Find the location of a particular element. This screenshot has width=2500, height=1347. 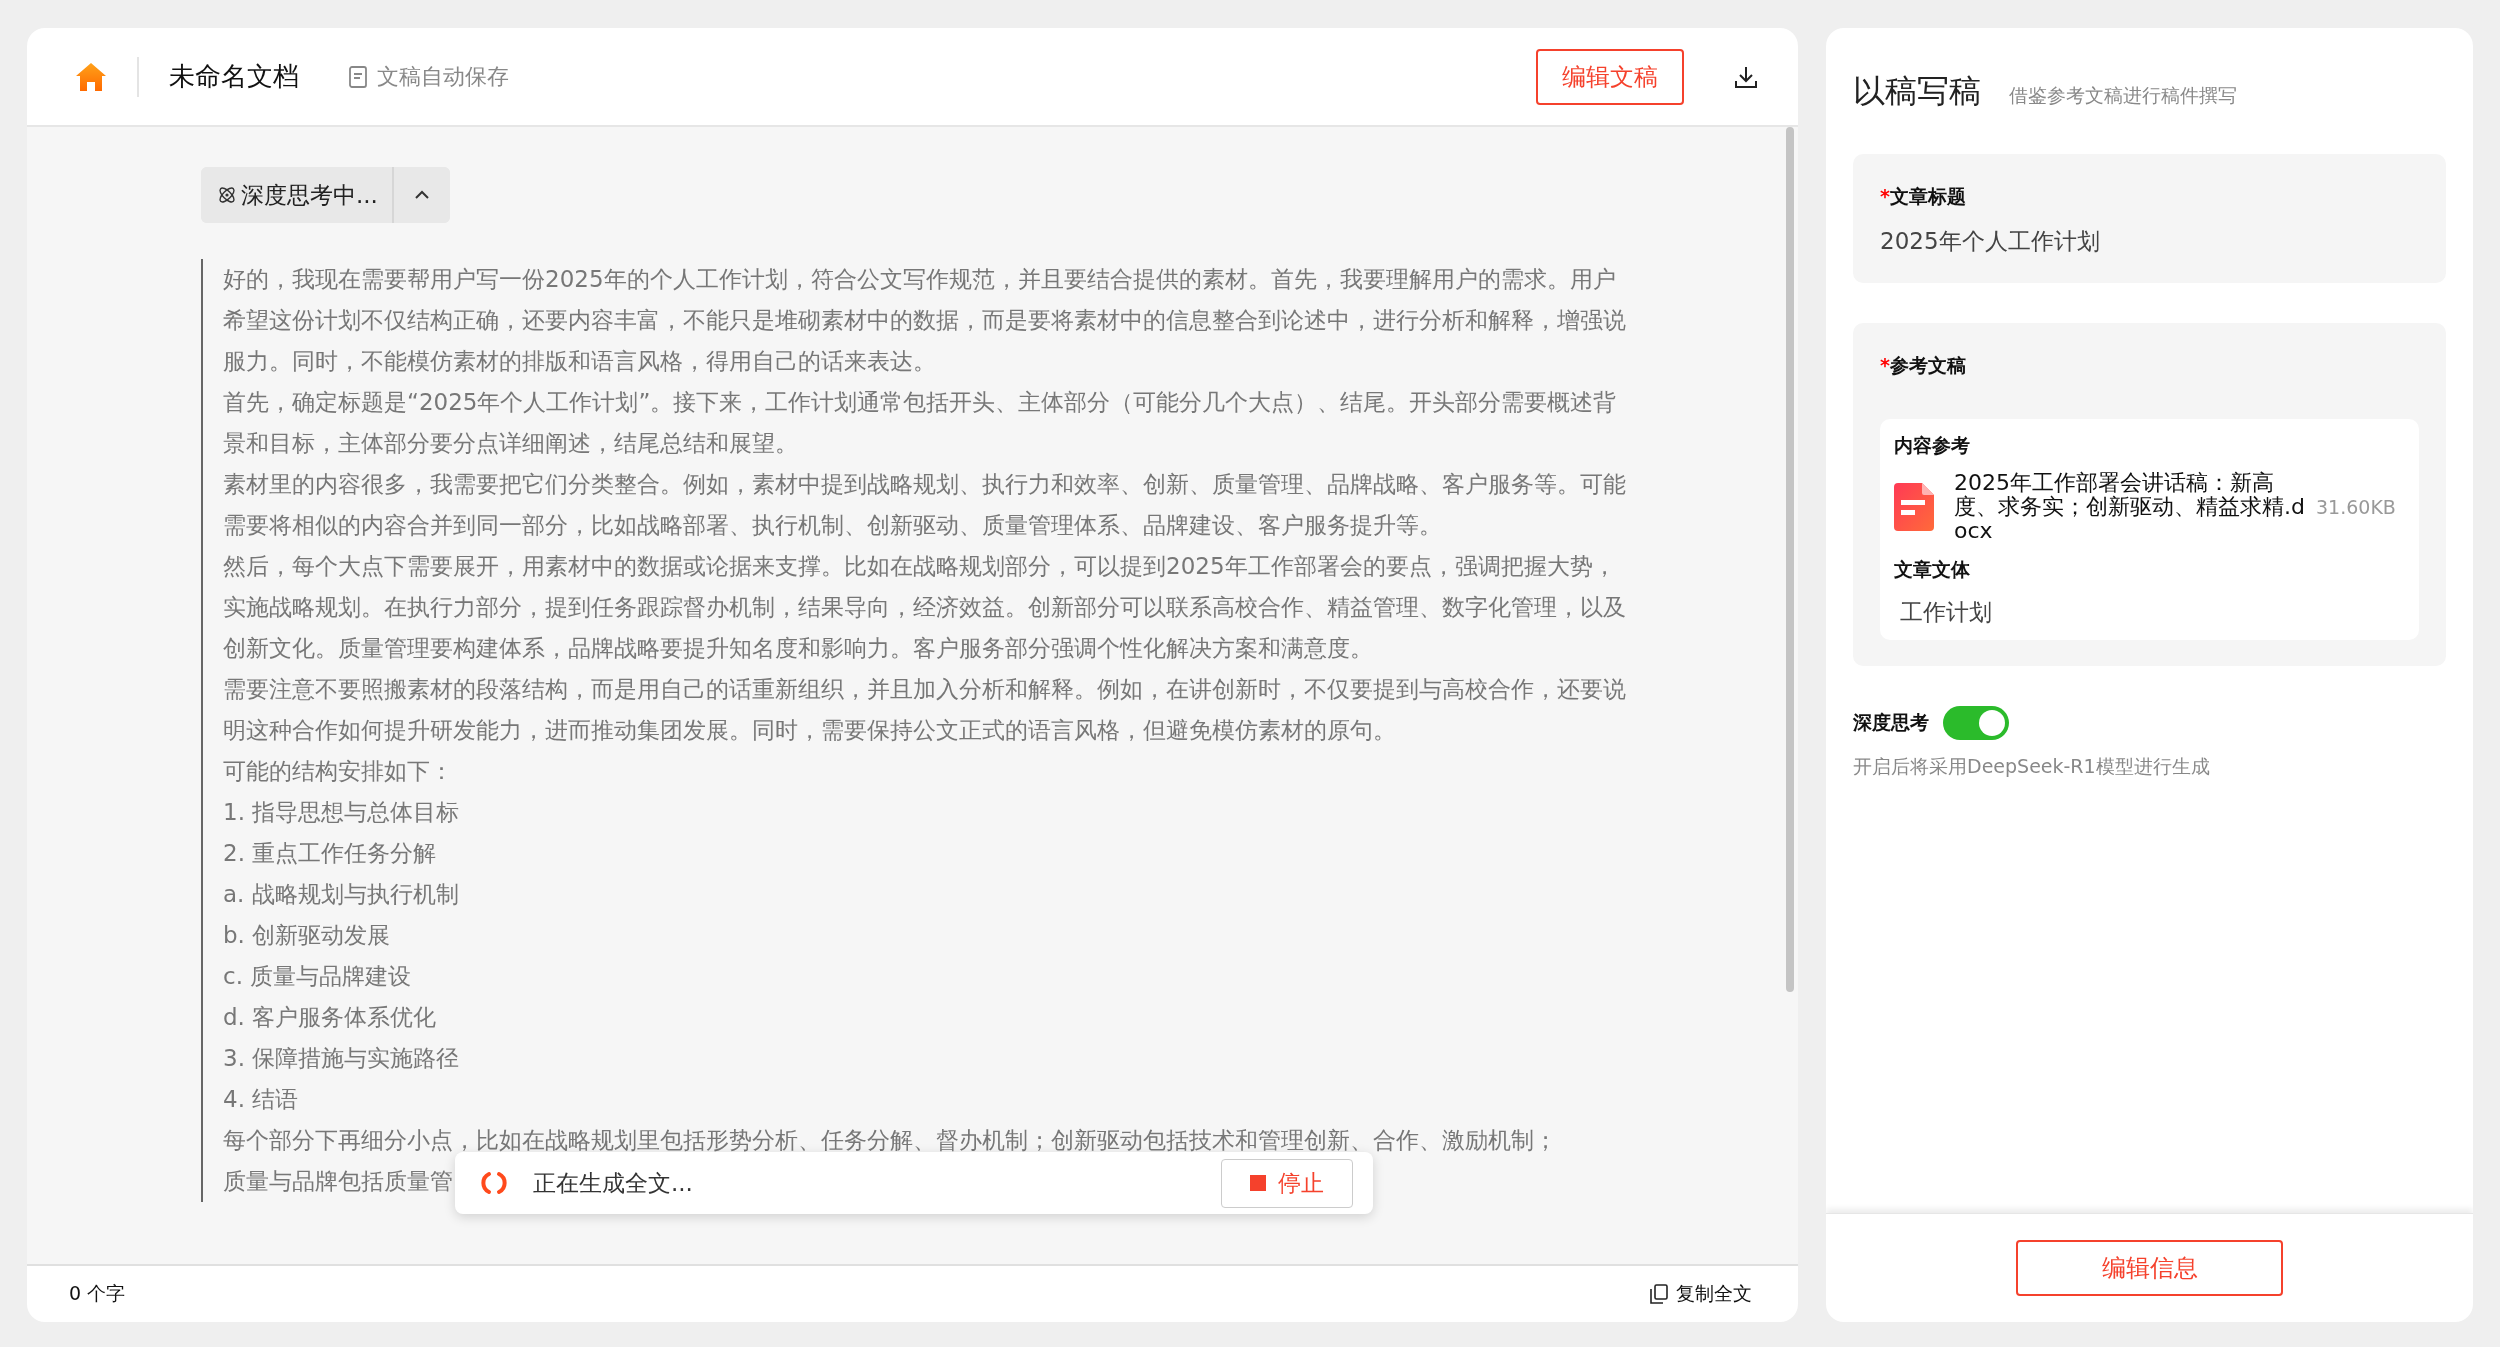

field-label: *参考文稿 is located at coordinates (1923, 365).